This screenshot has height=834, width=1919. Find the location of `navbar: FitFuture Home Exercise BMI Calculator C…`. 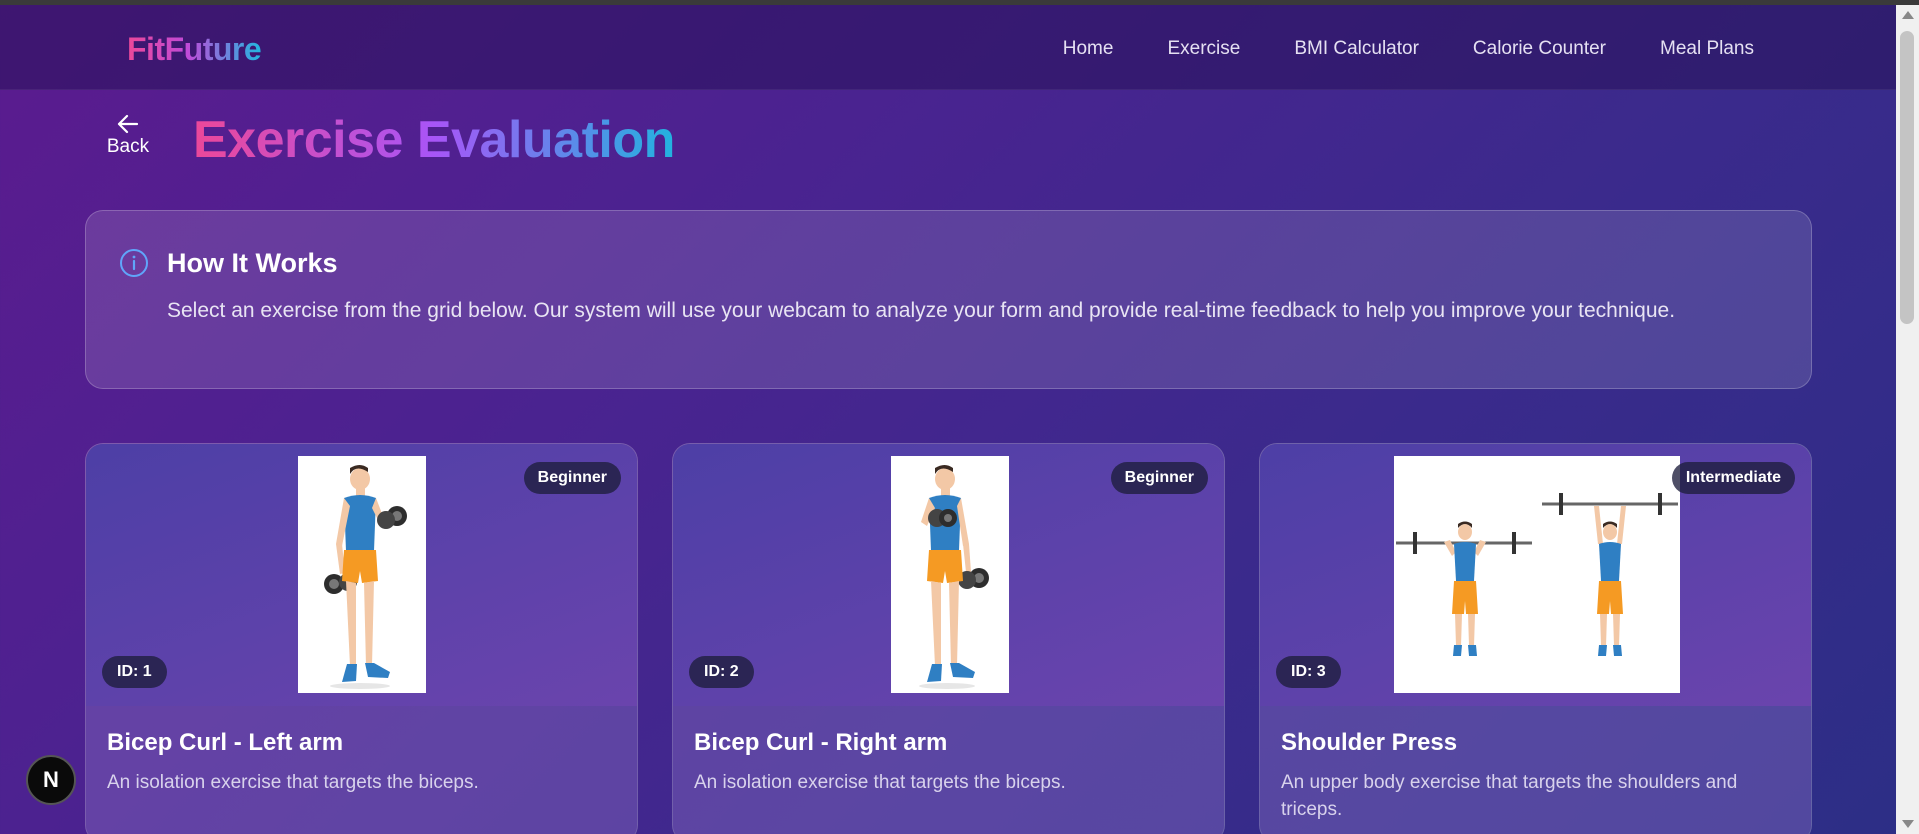

navbar: FitFuture Home Exercise BMI Calculator C… is located at coordinates (948, 47).